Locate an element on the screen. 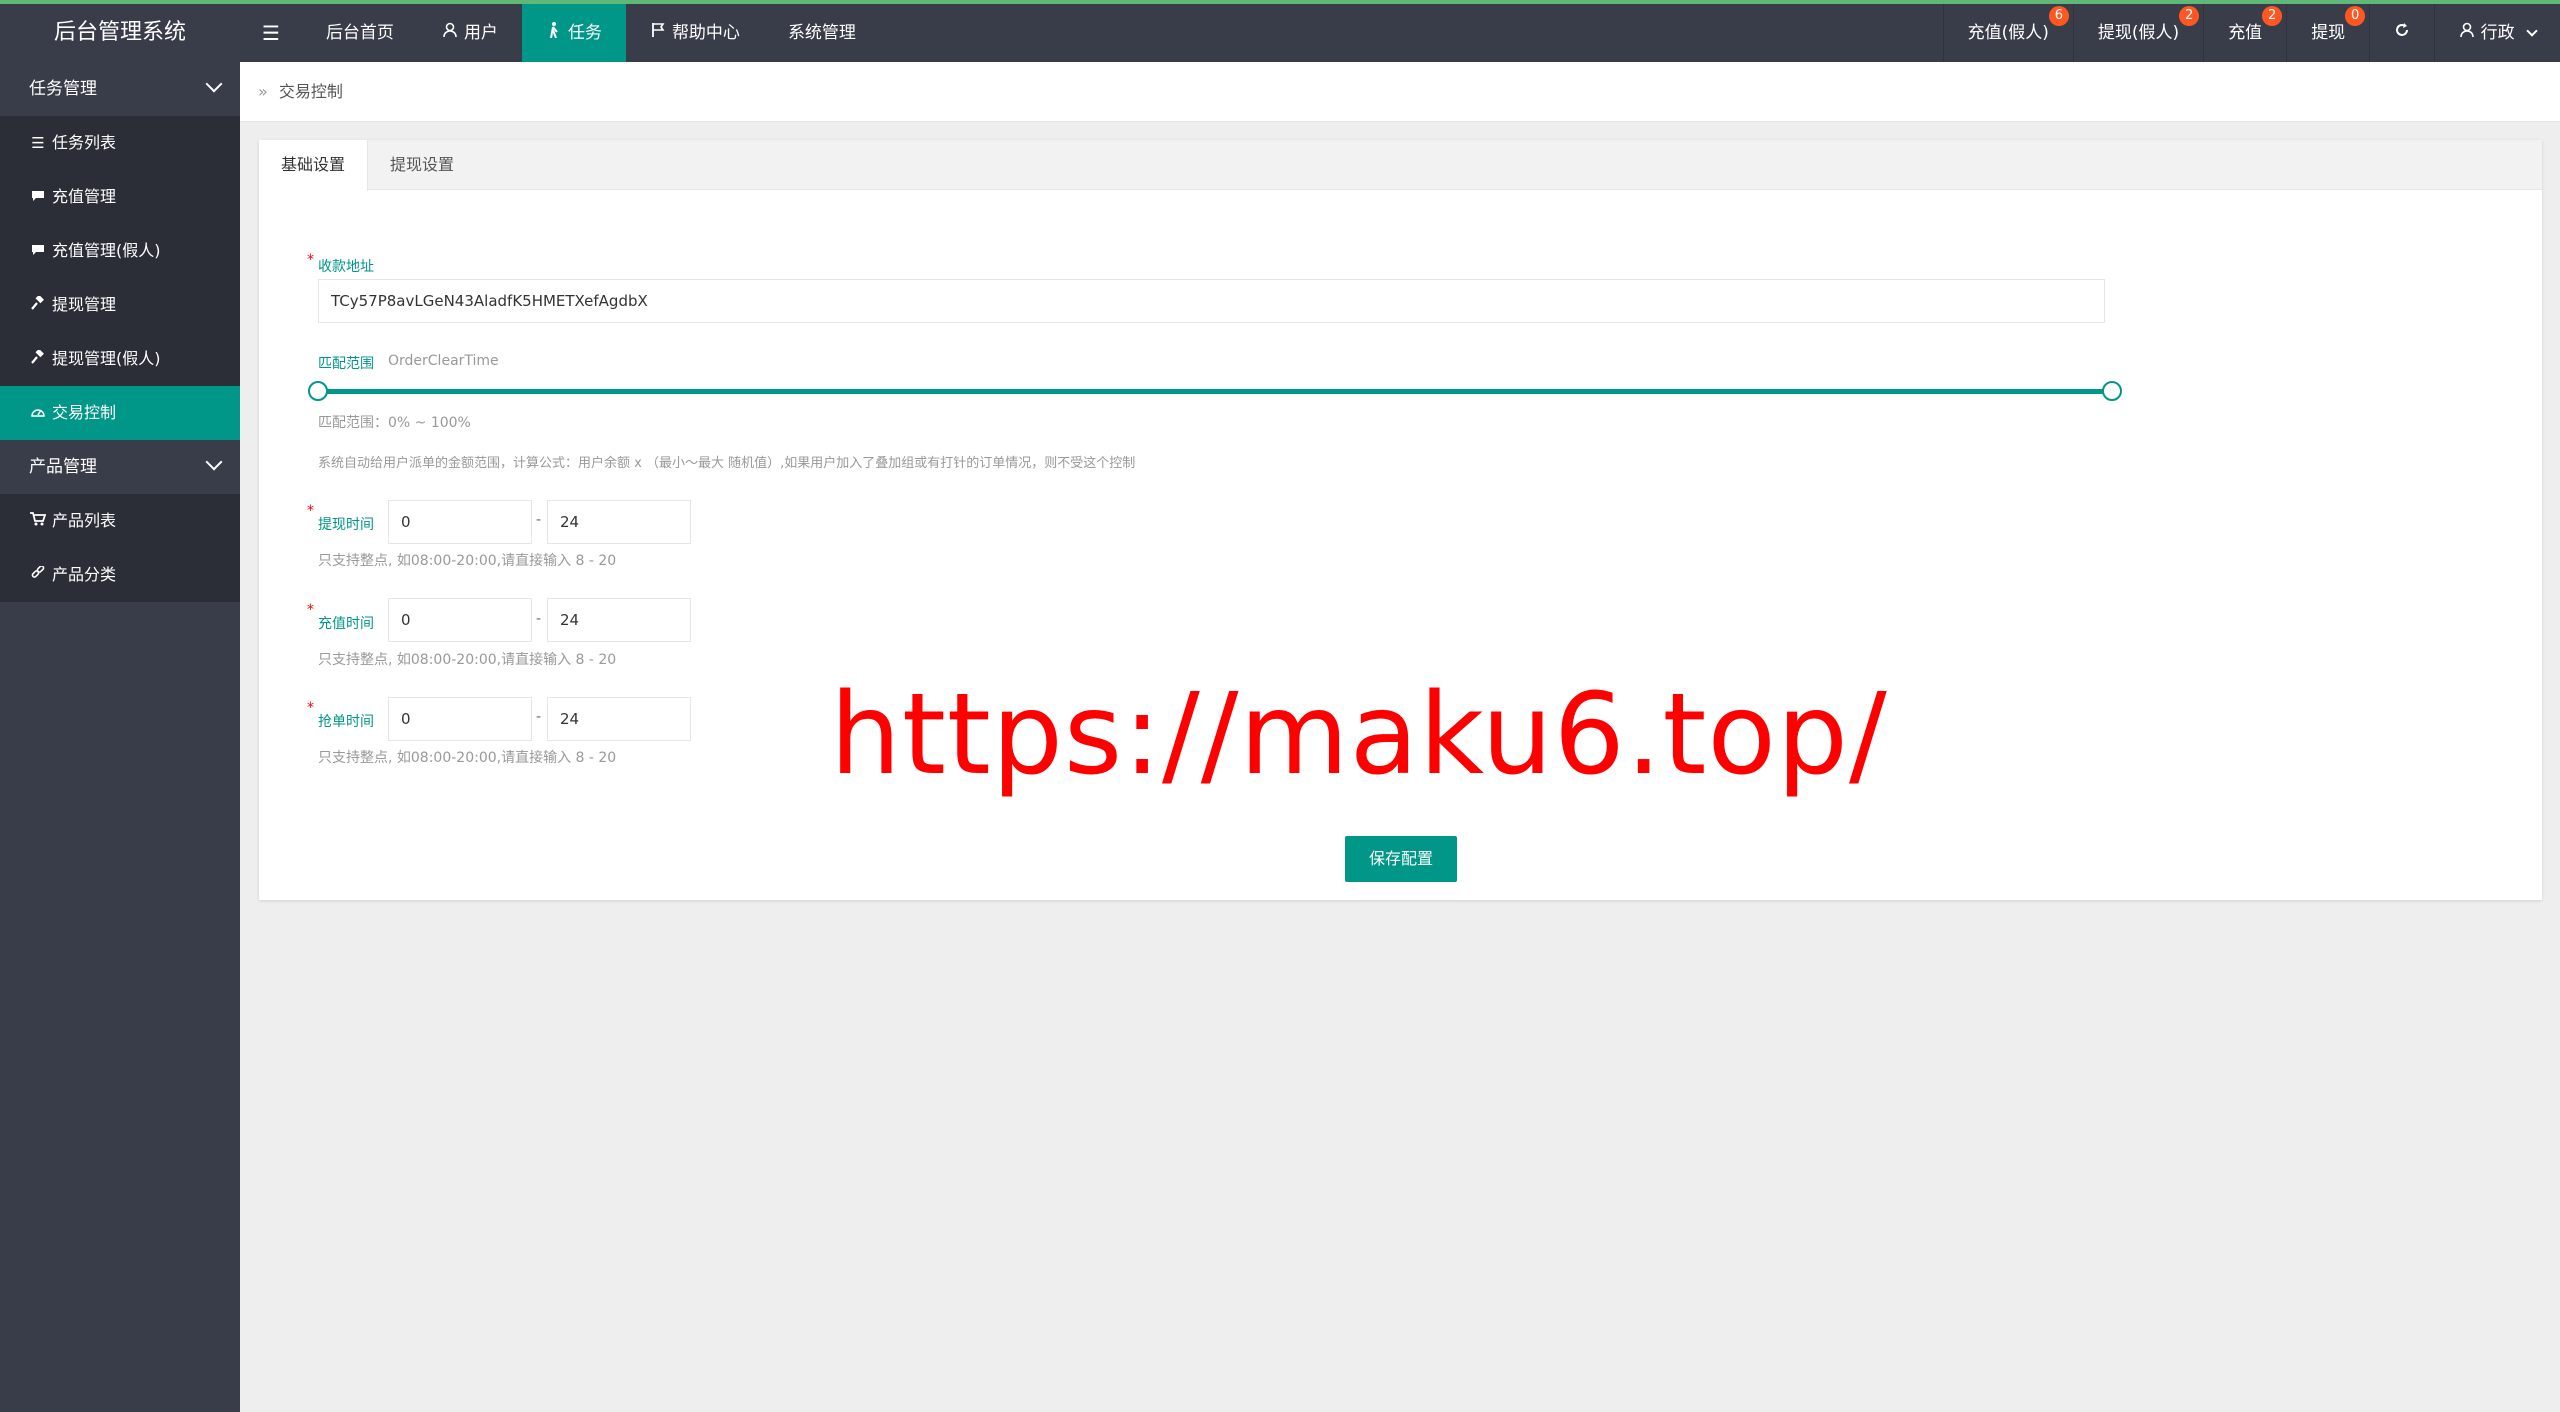 Image resolution: width=2560 pixels, height=1412 pixels. match-range-slider-handle-max is located at coordinates (2112, 391).